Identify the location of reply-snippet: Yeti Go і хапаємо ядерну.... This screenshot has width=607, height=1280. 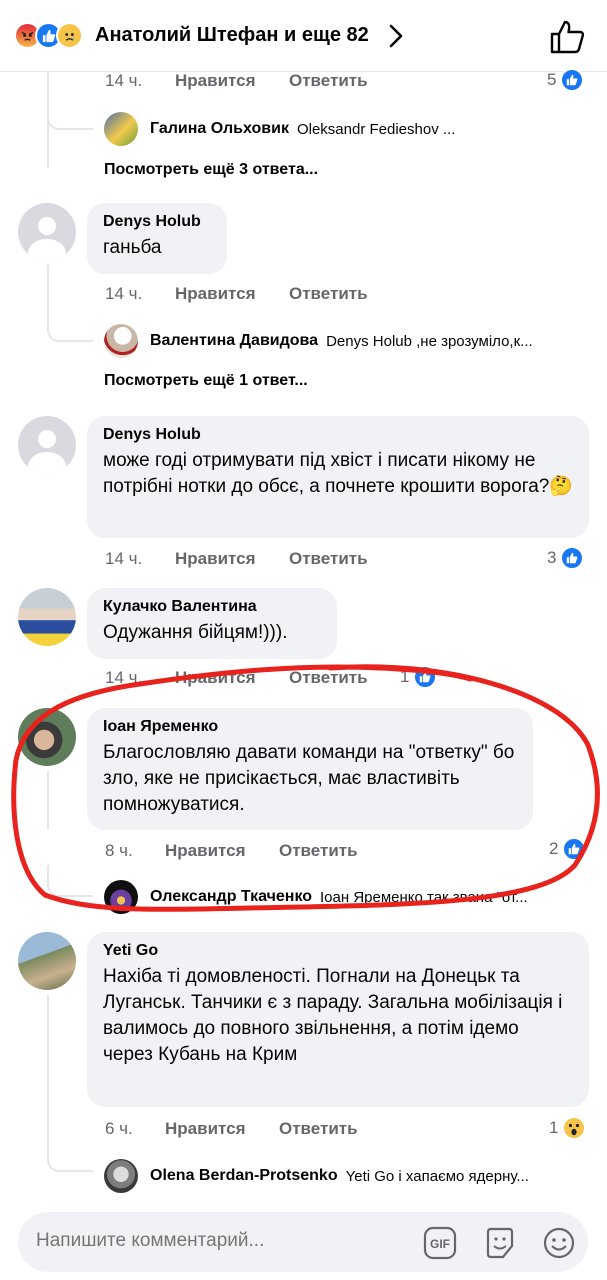
(437, 1176).